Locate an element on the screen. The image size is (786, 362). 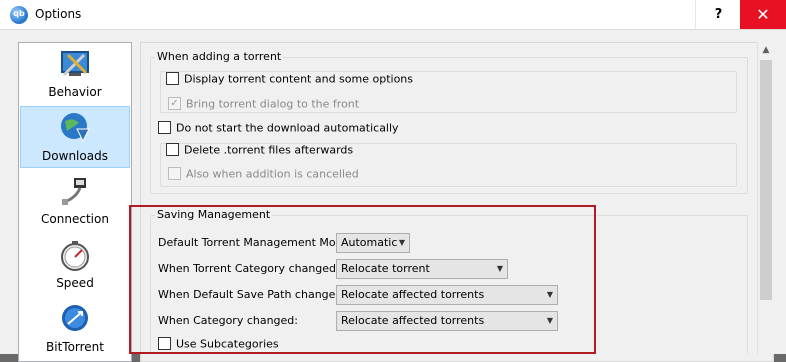
qbittorrent-app-icon: qb is located at coordinates (19, 15).